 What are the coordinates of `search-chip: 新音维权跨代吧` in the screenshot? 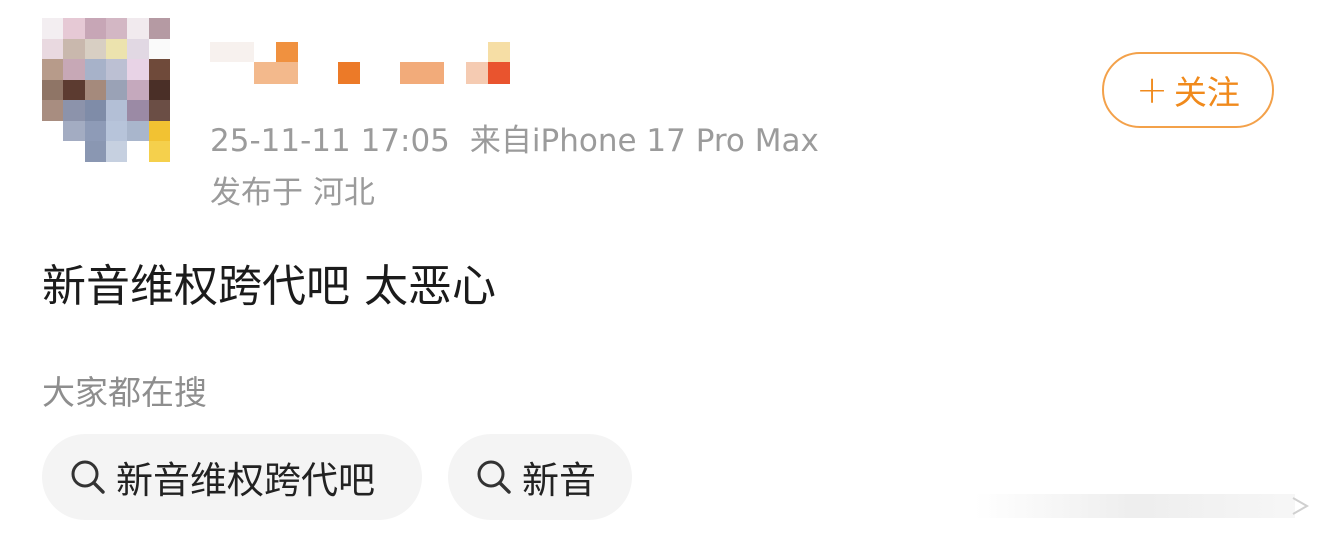 It's located at (232, 477).